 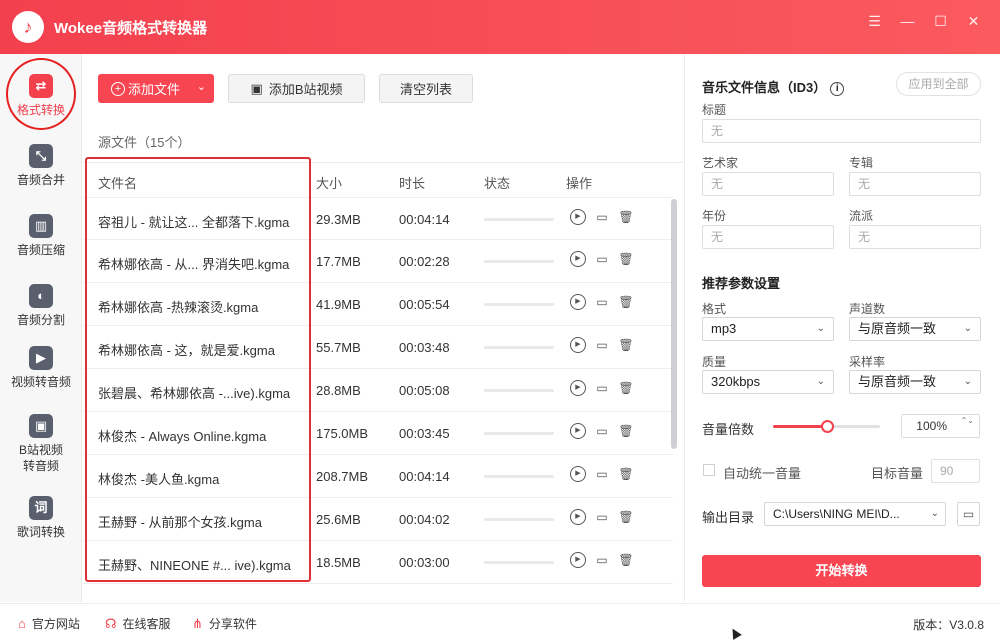 What do you see at coordinates (424, 304) in the screenshot?
I see `file-duration: 00:05:54` at bounding box center [424, 304].